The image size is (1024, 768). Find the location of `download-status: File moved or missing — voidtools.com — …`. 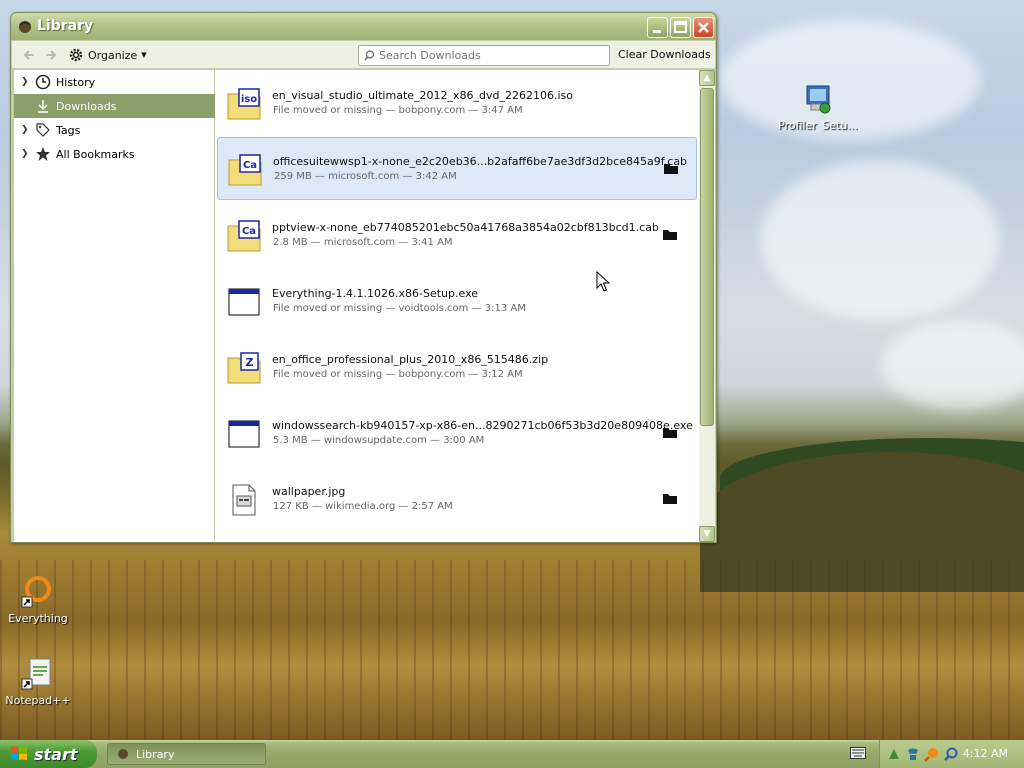

download-status: File moved or missing — voidtools.com — … is located at coordinates (399, 308).